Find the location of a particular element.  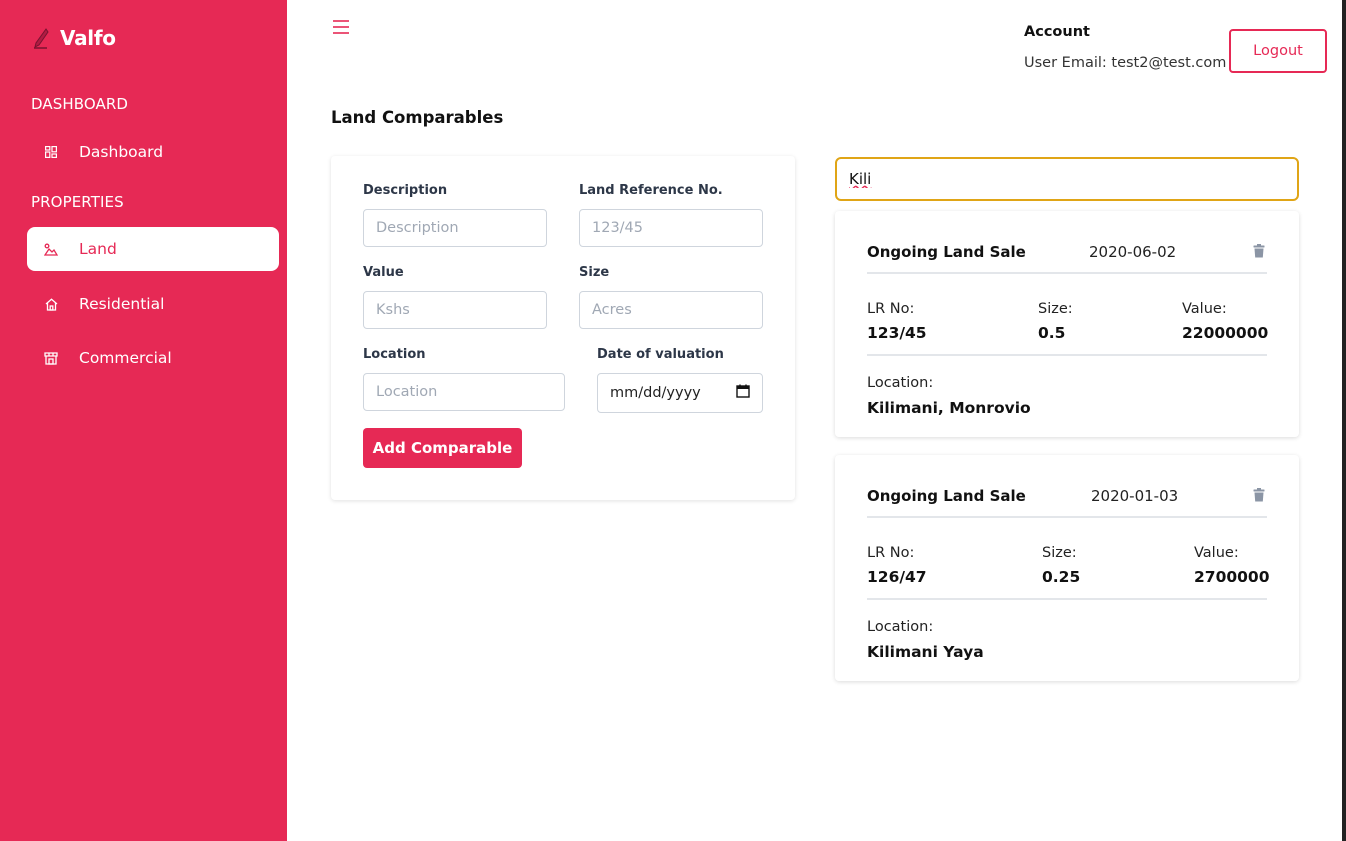

logout-button: Logout is located at coordinates (1278, 51).